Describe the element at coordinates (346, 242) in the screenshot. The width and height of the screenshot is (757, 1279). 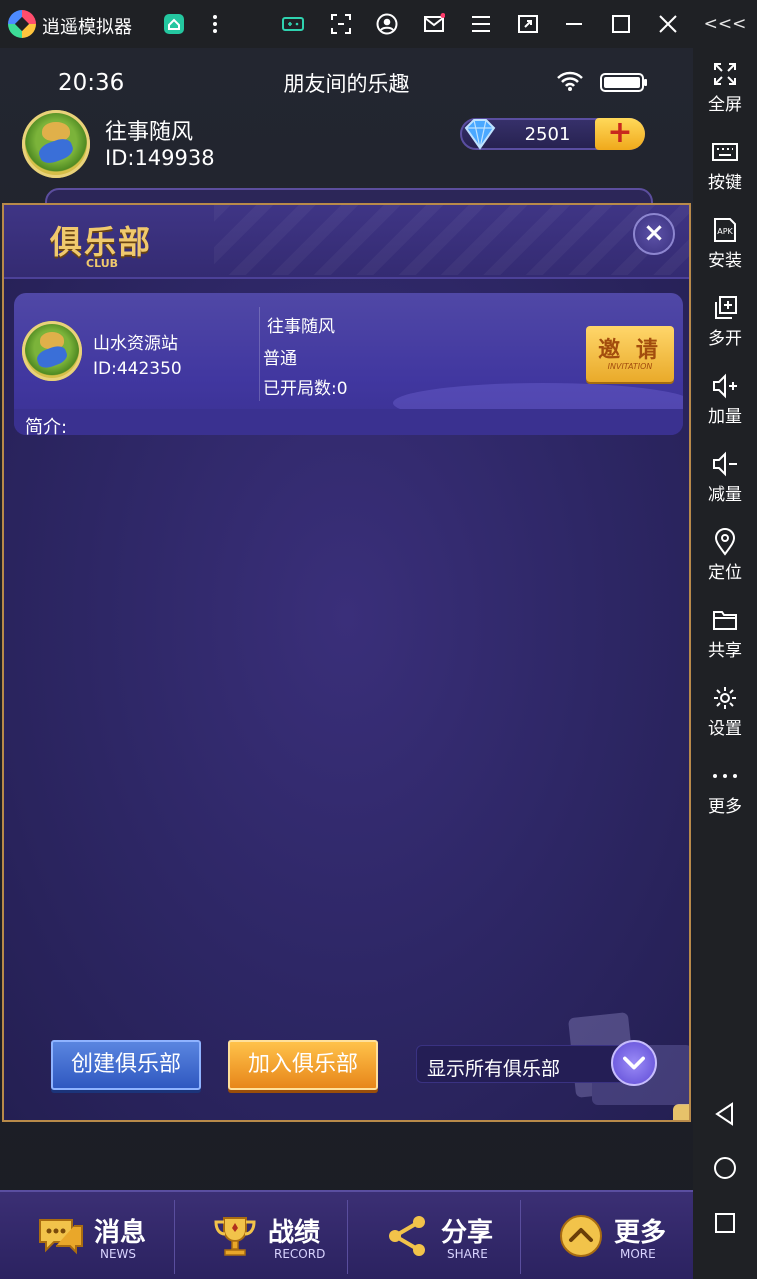
I see `dialog-header: 俱乐部 CLUB ×` at that location.